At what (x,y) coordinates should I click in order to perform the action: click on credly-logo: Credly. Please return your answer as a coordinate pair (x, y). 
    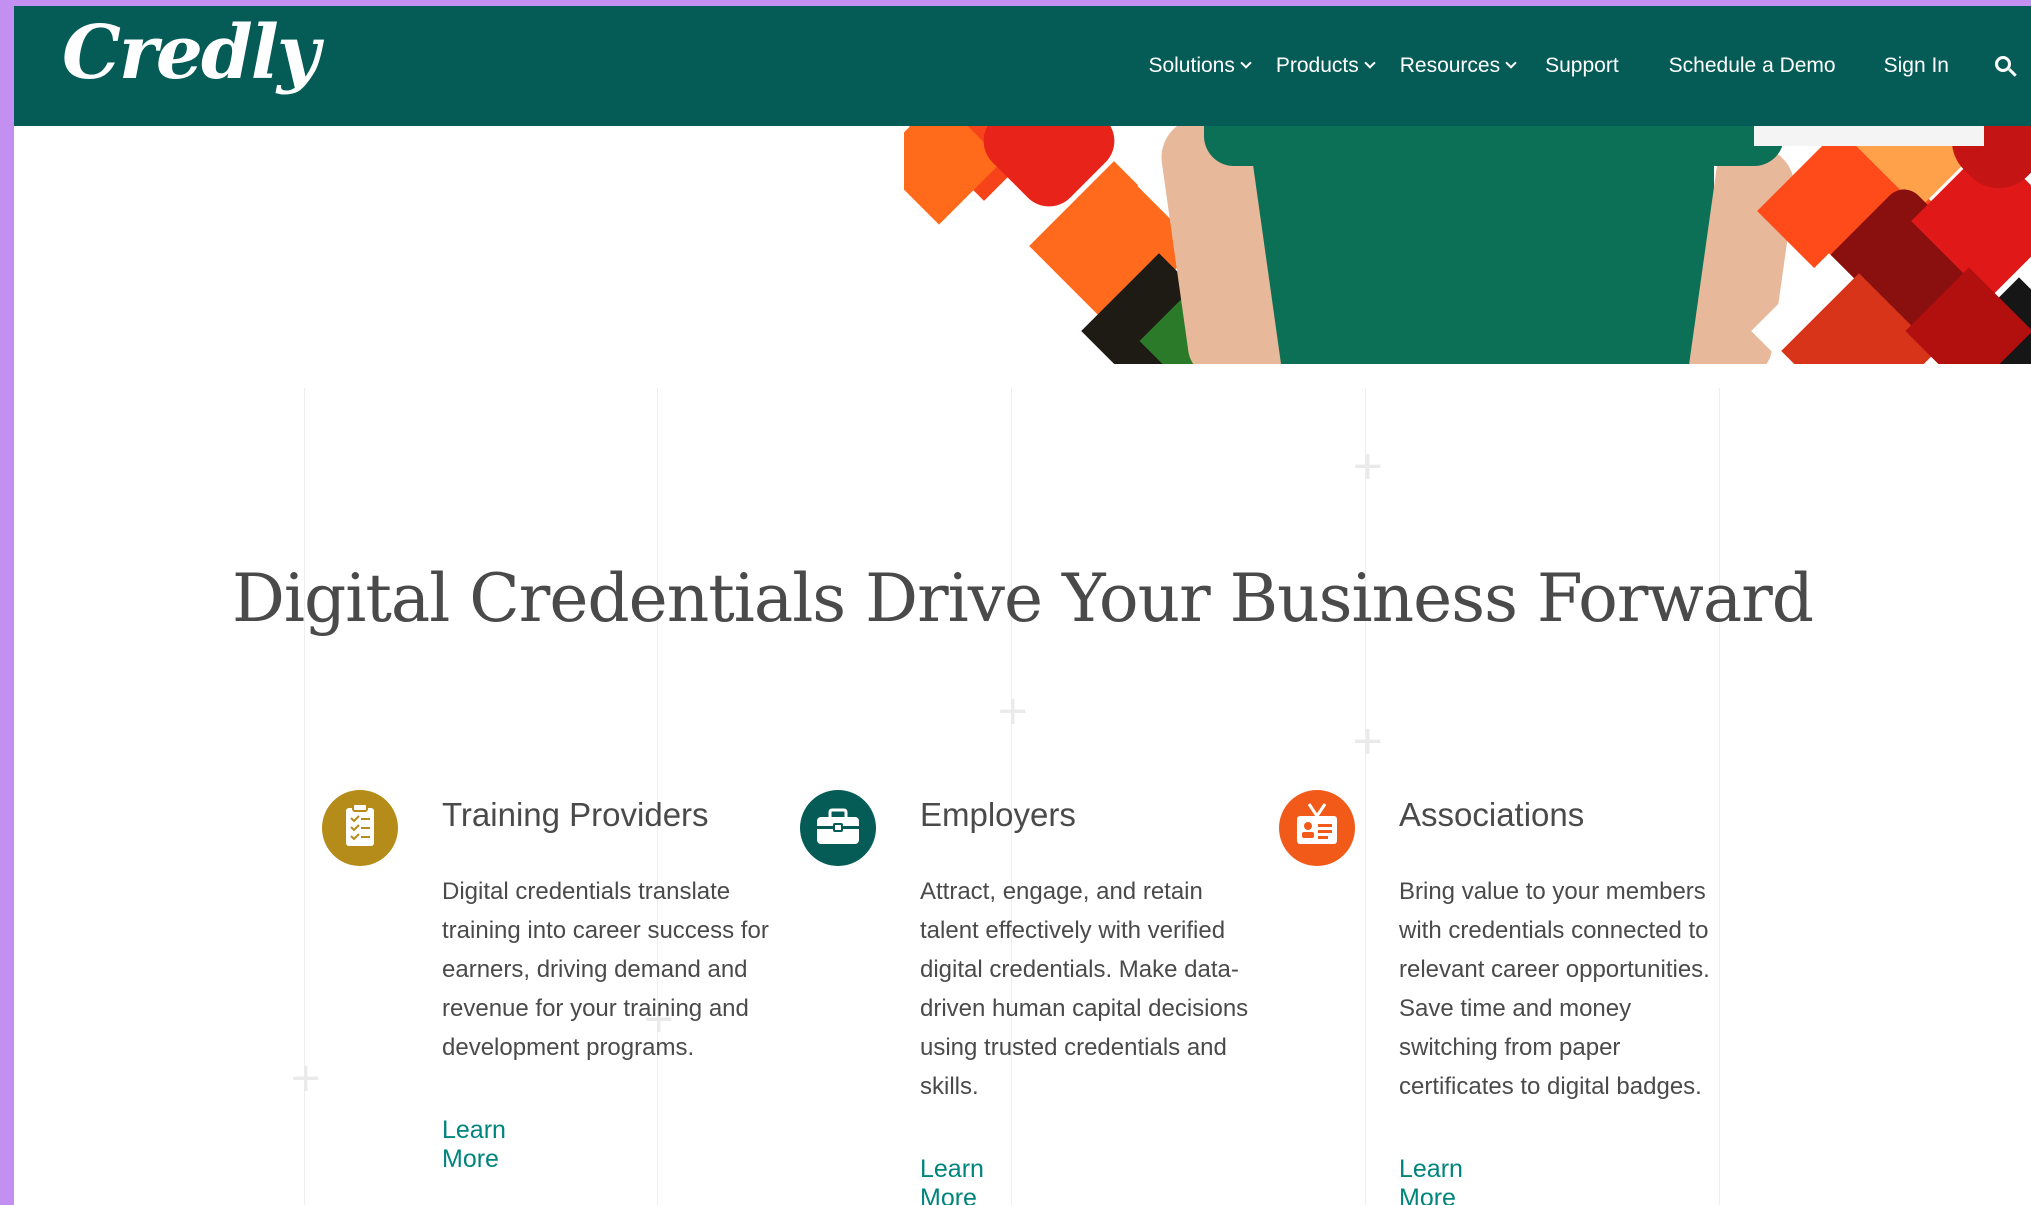
    Looking at the image, I should click on (191, 53).